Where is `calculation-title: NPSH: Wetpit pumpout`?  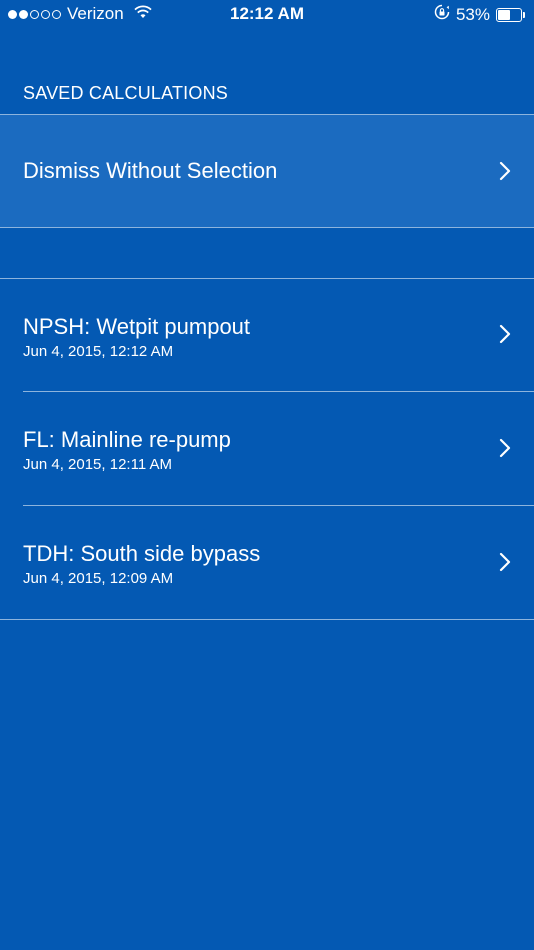
calculation-title: NPSH: Wetpit pumpout is located at coordinates (137, 326).